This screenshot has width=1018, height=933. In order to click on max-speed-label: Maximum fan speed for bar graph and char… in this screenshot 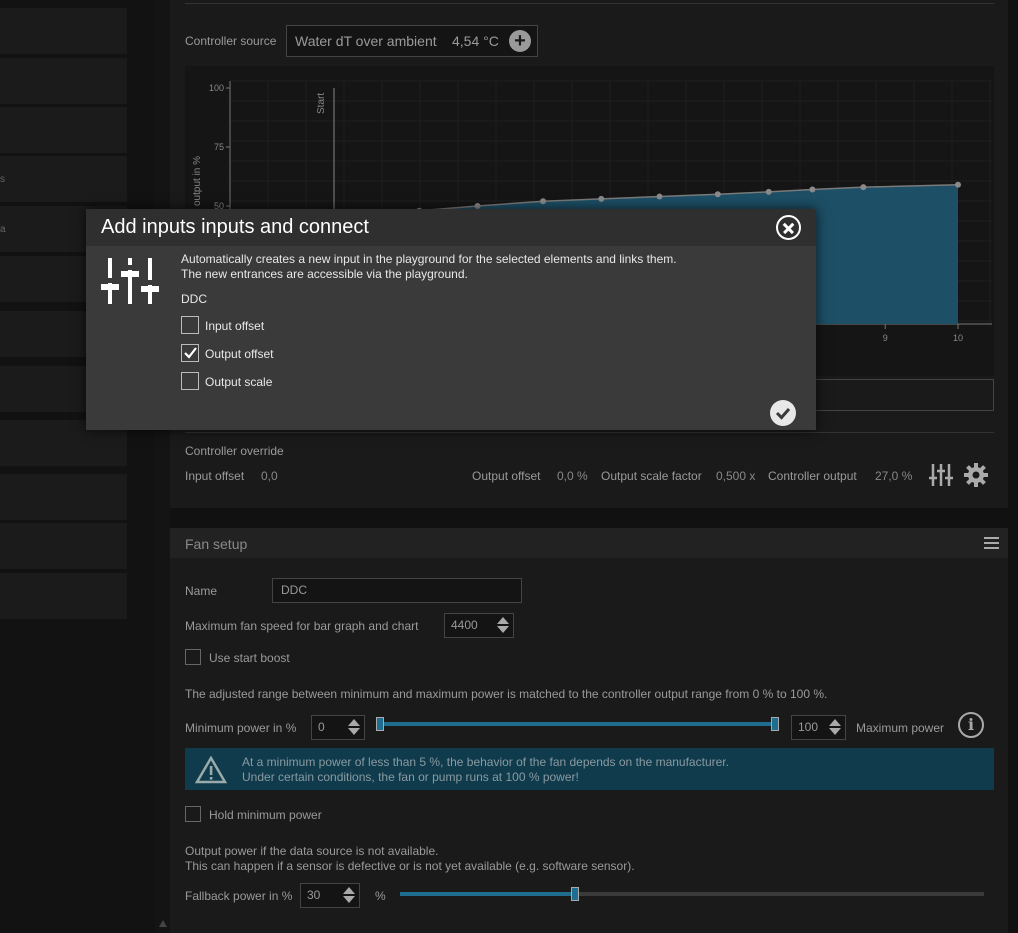, I will do `click(302, 626)`.